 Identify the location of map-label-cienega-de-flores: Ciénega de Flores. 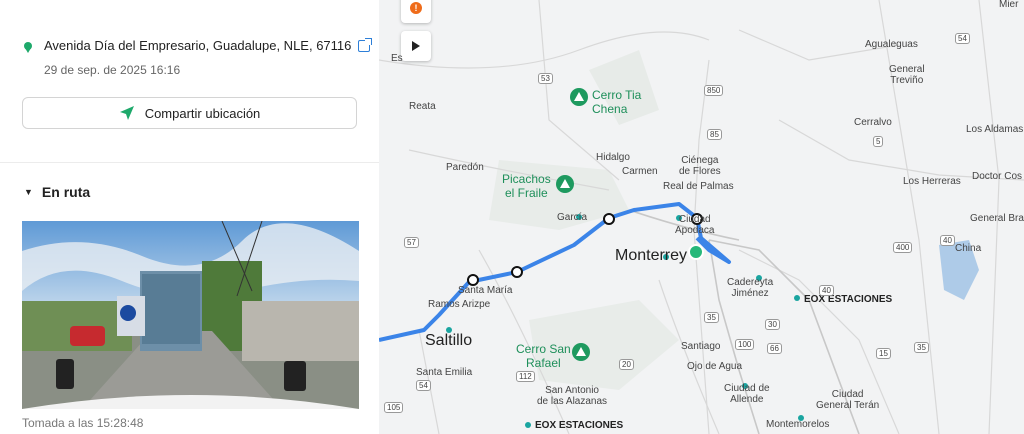
(700, 166).